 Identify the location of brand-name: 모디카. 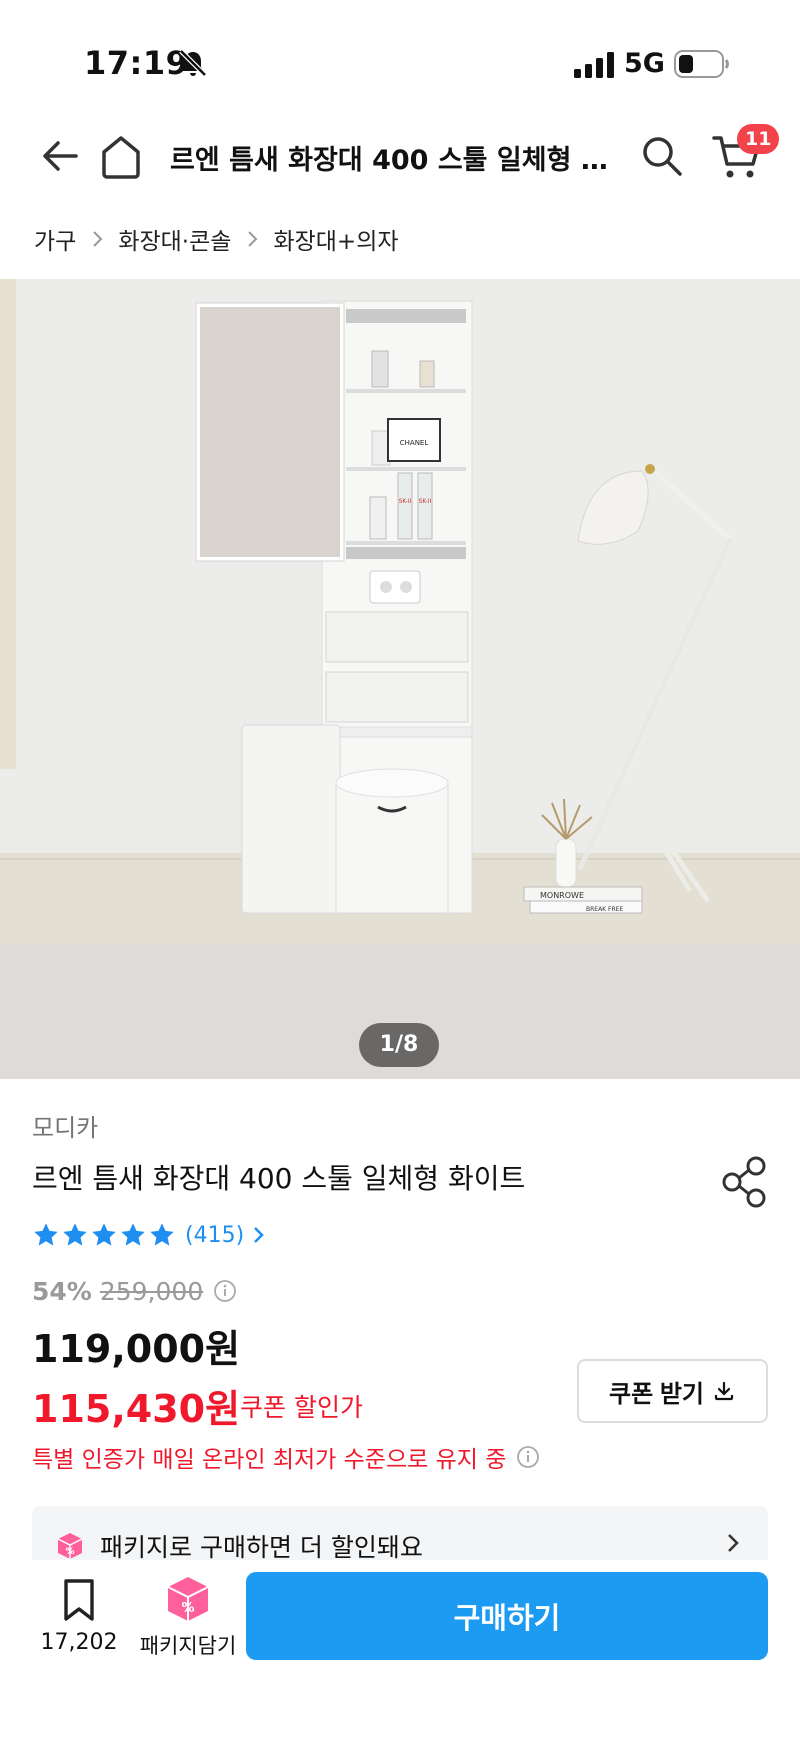
(65, 1125).